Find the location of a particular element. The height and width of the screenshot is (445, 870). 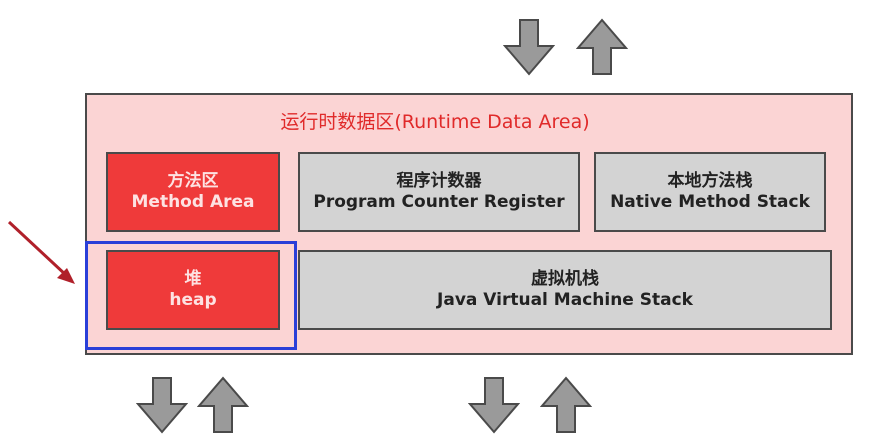

native-method-stack-cn: 本地方法栈 is located at coordinates (710, 180).